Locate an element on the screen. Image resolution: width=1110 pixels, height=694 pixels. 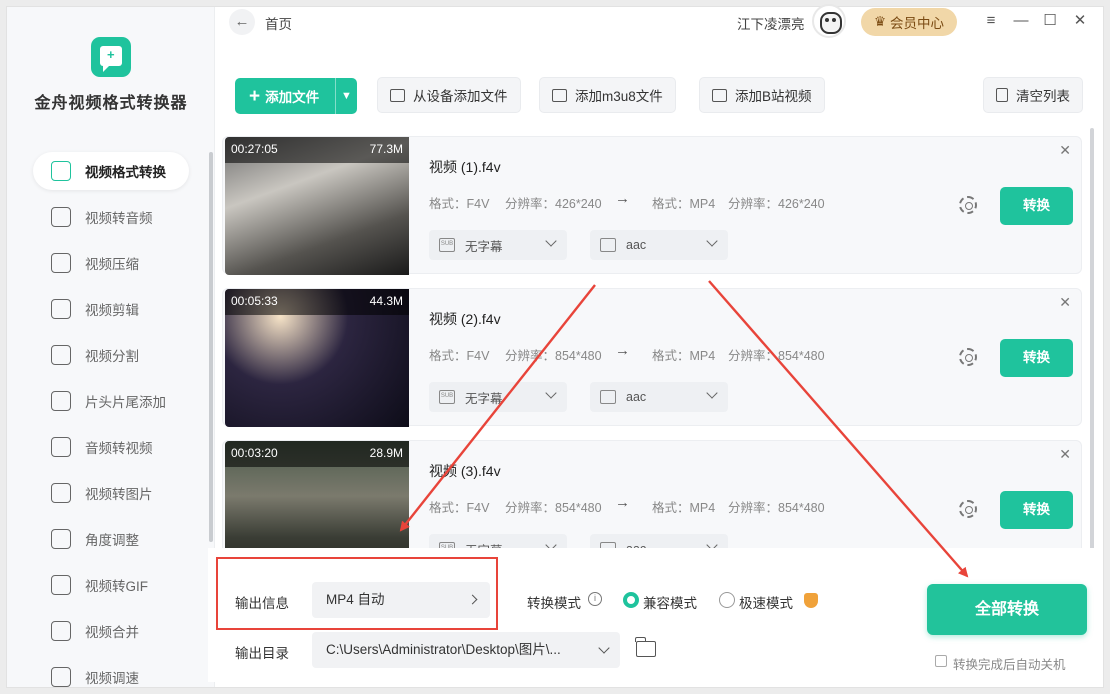
output-dir-label: 输出目录 is located at coordinates (262, 653).